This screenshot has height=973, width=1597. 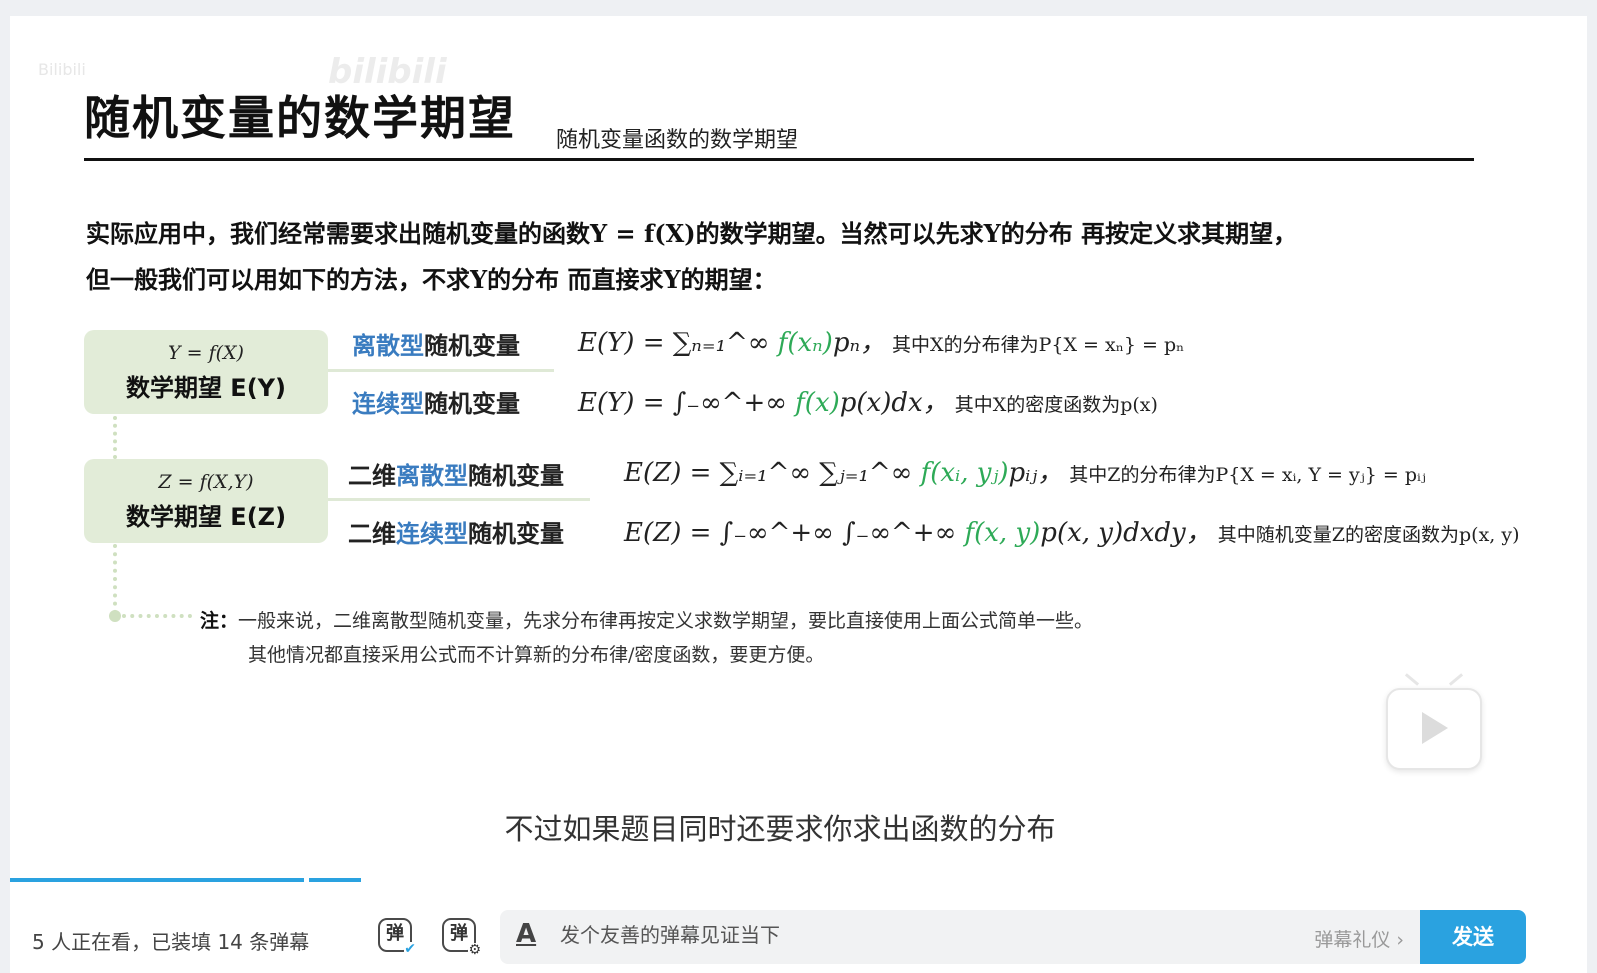 I want to click on slide-title: 随机变量的数学期望, so click(x=300, y=118).